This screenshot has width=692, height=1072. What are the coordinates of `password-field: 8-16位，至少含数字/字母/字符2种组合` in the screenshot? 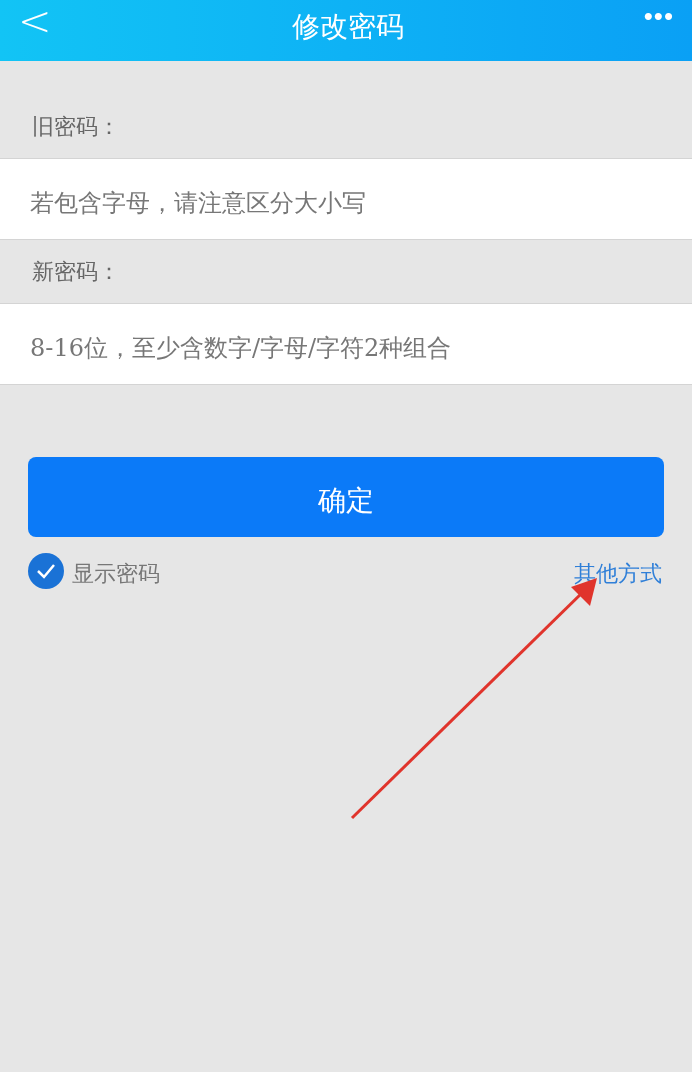 It's located at (346, 344).